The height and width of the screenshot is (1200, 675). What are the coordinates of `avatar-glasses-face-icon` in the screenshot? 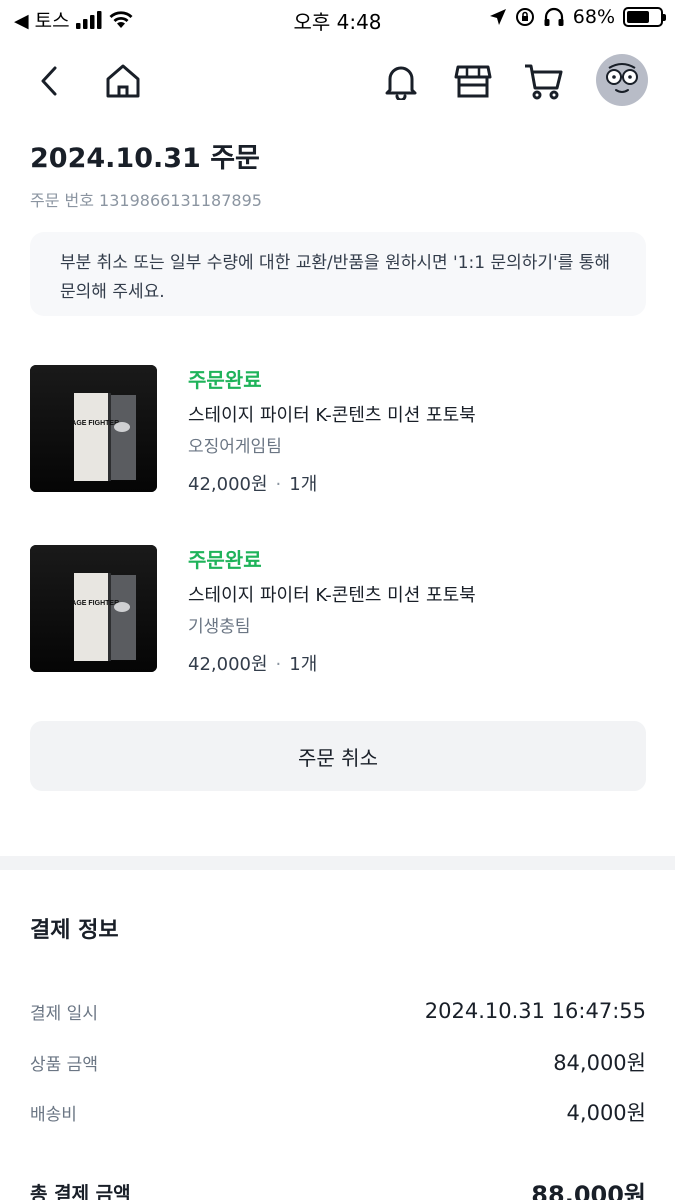 It's located at (622, 78).